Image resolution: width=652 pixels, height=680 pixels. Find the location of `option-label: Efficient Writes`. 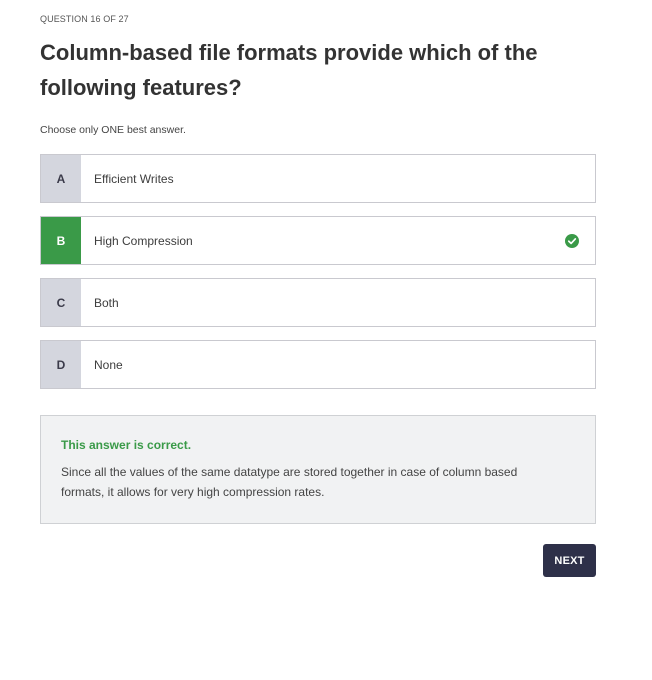

option-label: Efficient Writes is located at coordinates (134, 178).